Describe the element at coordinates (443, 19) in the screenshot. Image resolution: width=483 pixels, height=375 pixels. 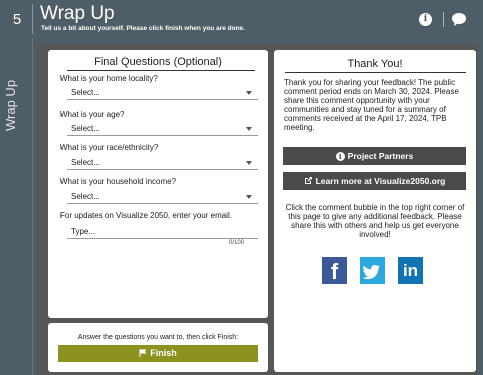
I see `header-separator` at that location.